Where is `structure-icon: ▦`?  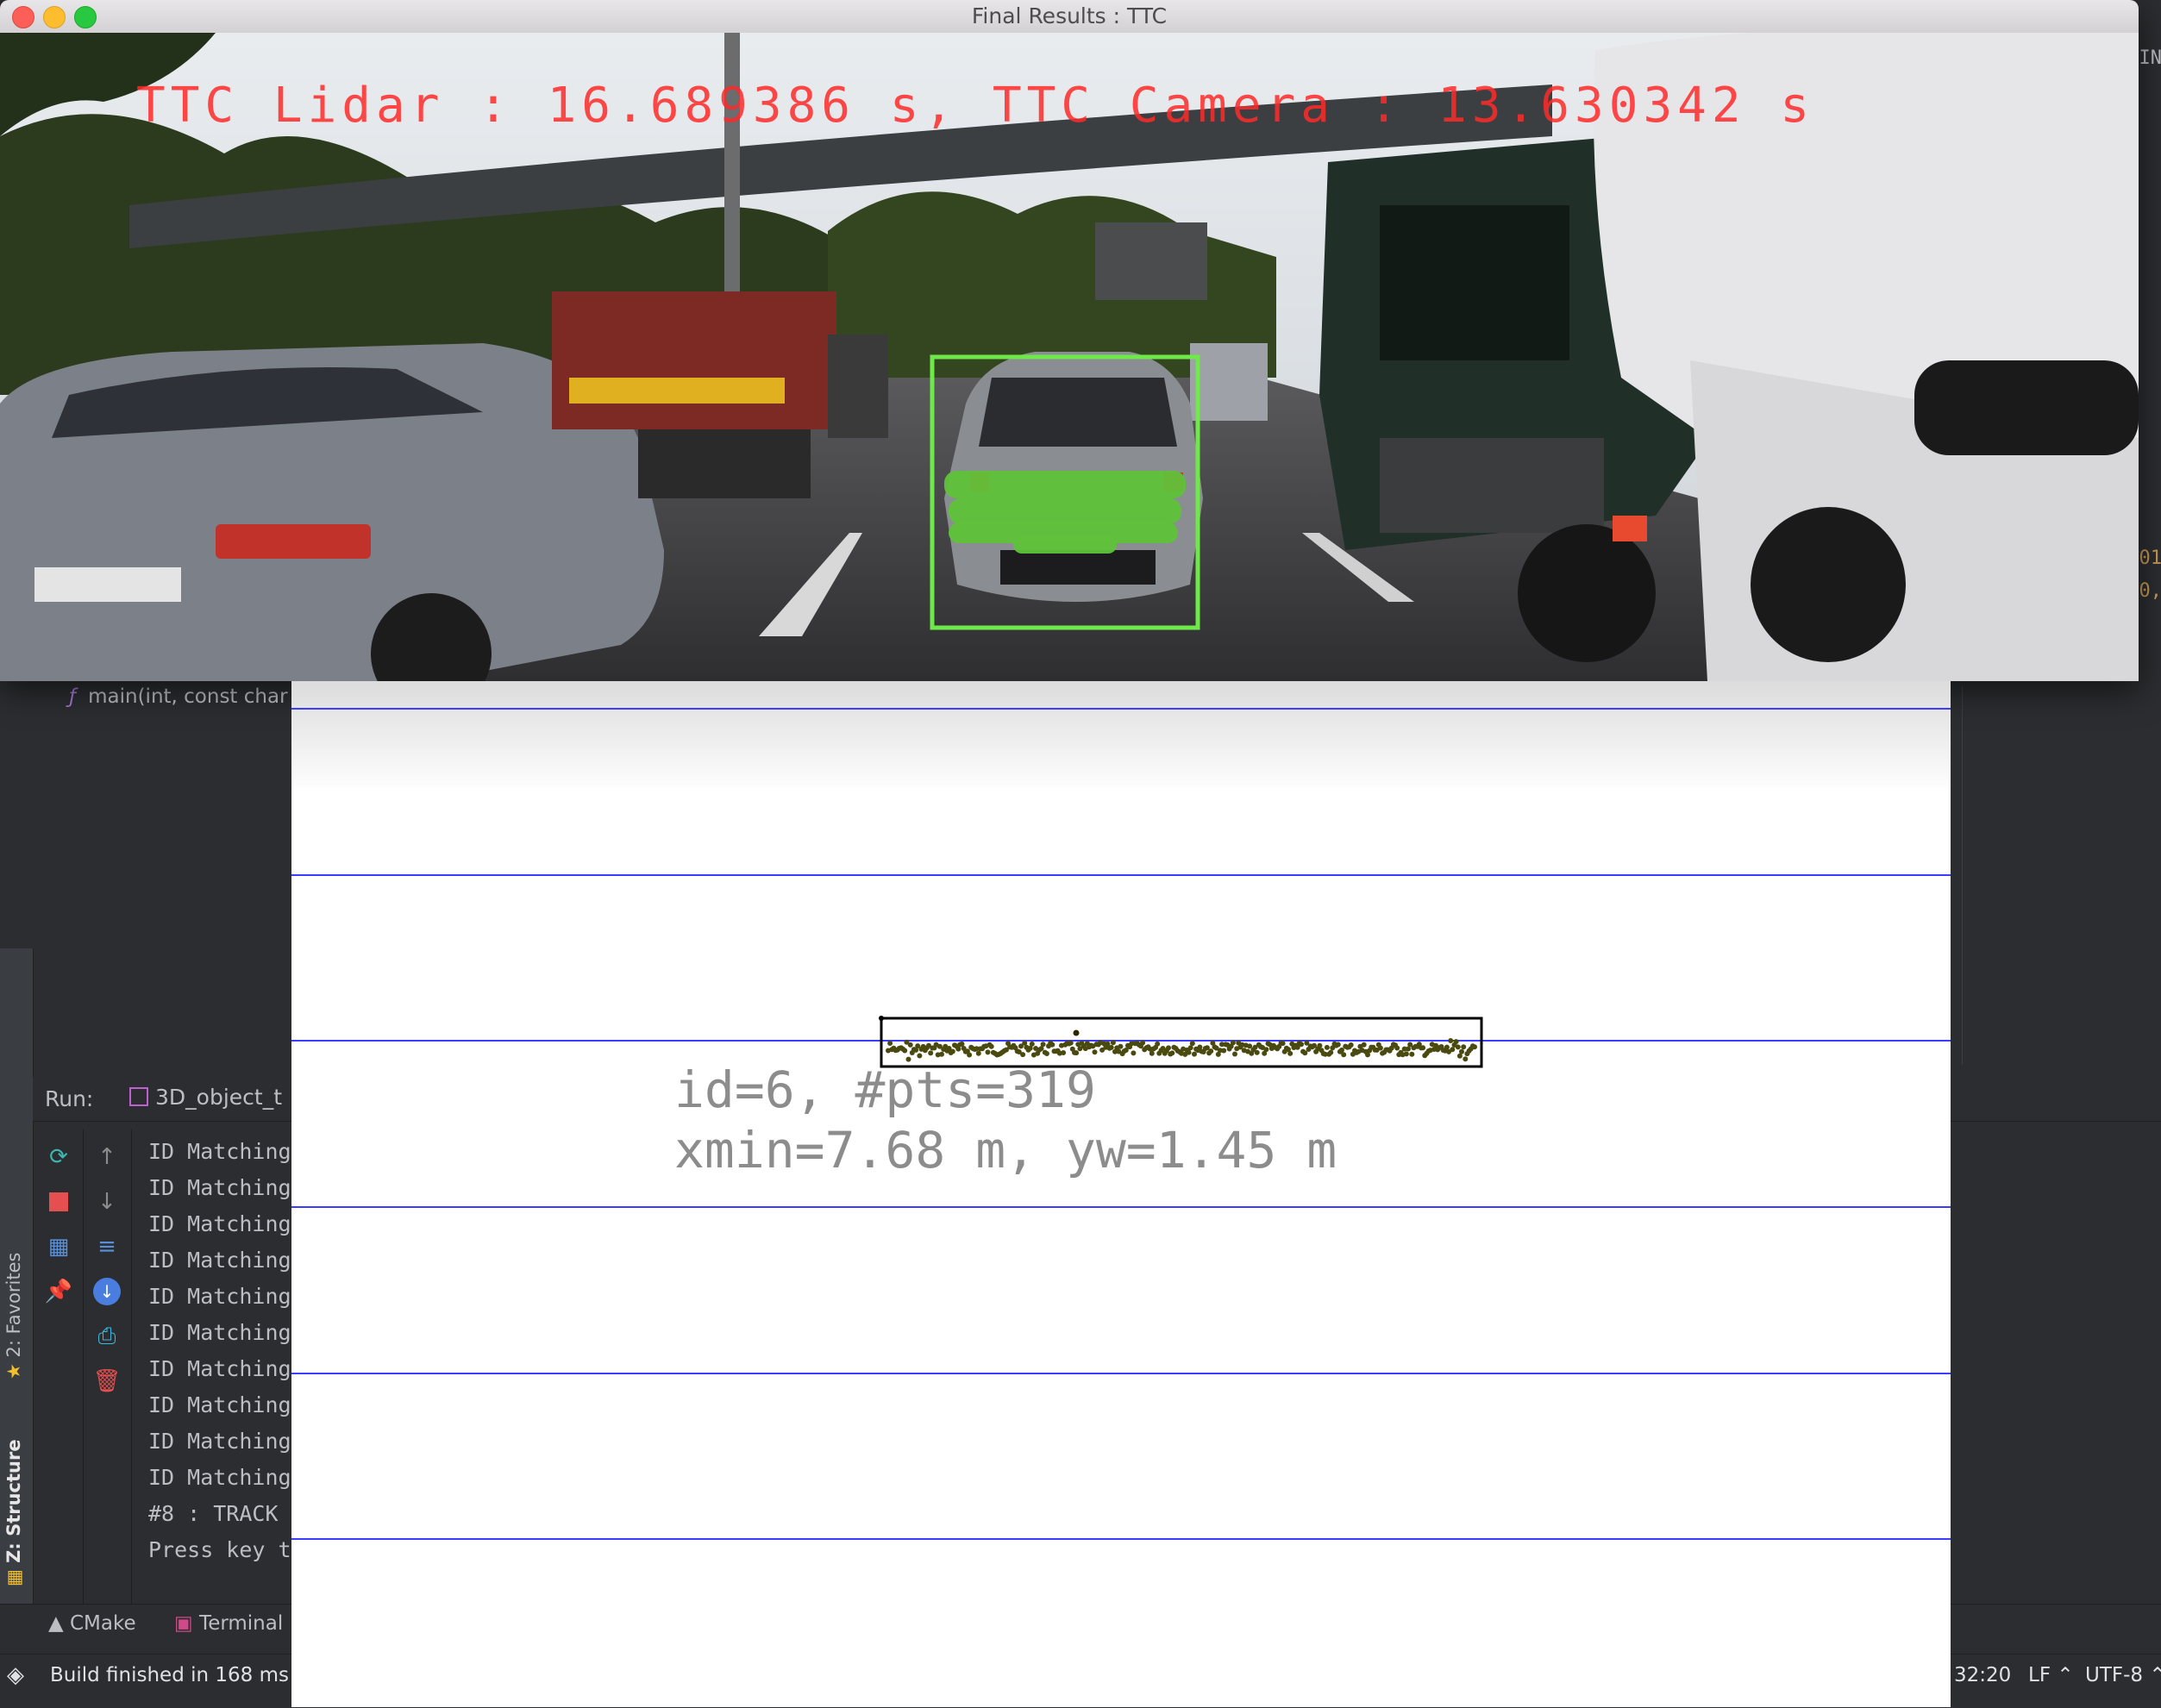 structure-icon: ▦ is located at coordinates (14, 1574).